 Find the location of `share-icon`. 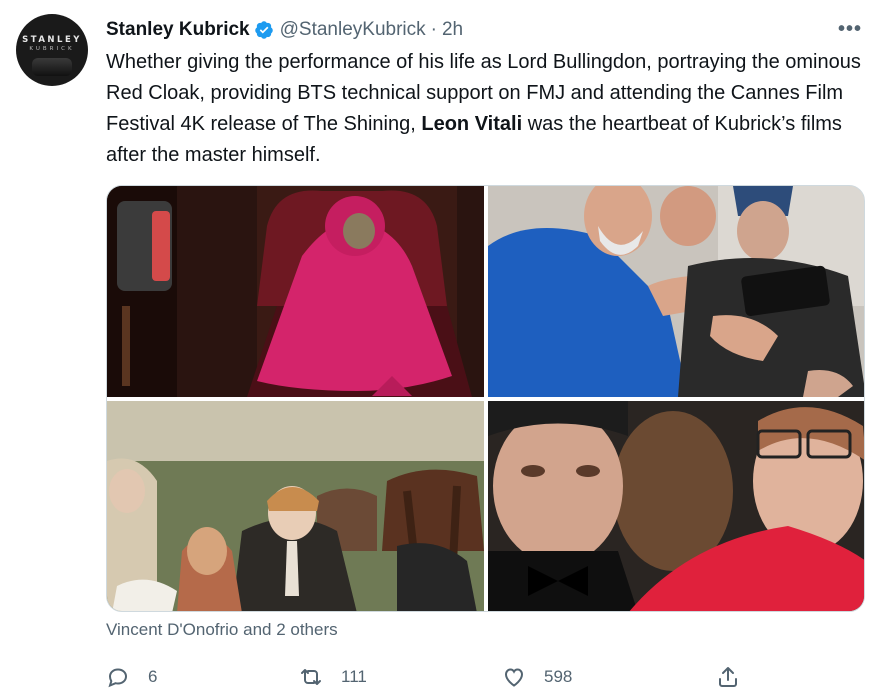

share-icon is located at coordinates (728, 677).